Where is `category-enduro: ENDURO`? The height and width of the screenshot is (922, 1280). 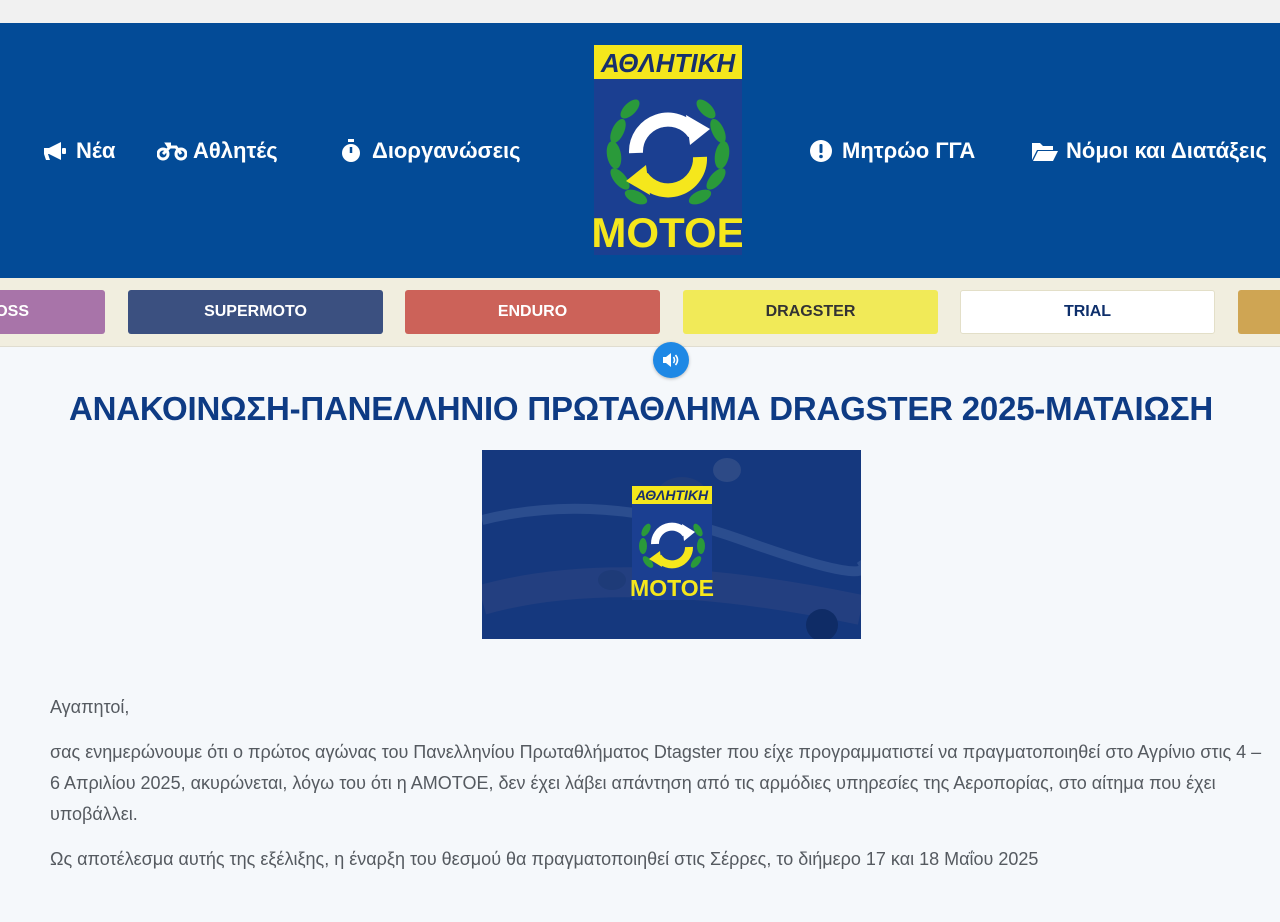
category-enduro: ENDURO is located at coordinates (532, 312).